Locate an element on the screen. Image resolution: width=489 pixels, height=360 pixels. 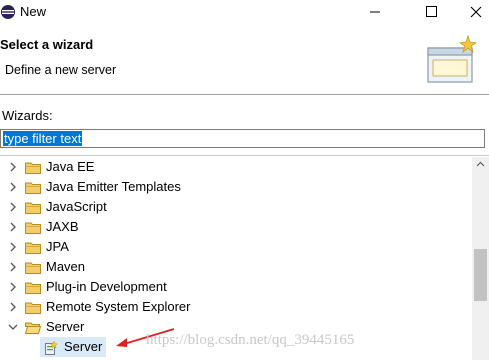
tree-item-label: Maven is located at coordinates (66, 266).